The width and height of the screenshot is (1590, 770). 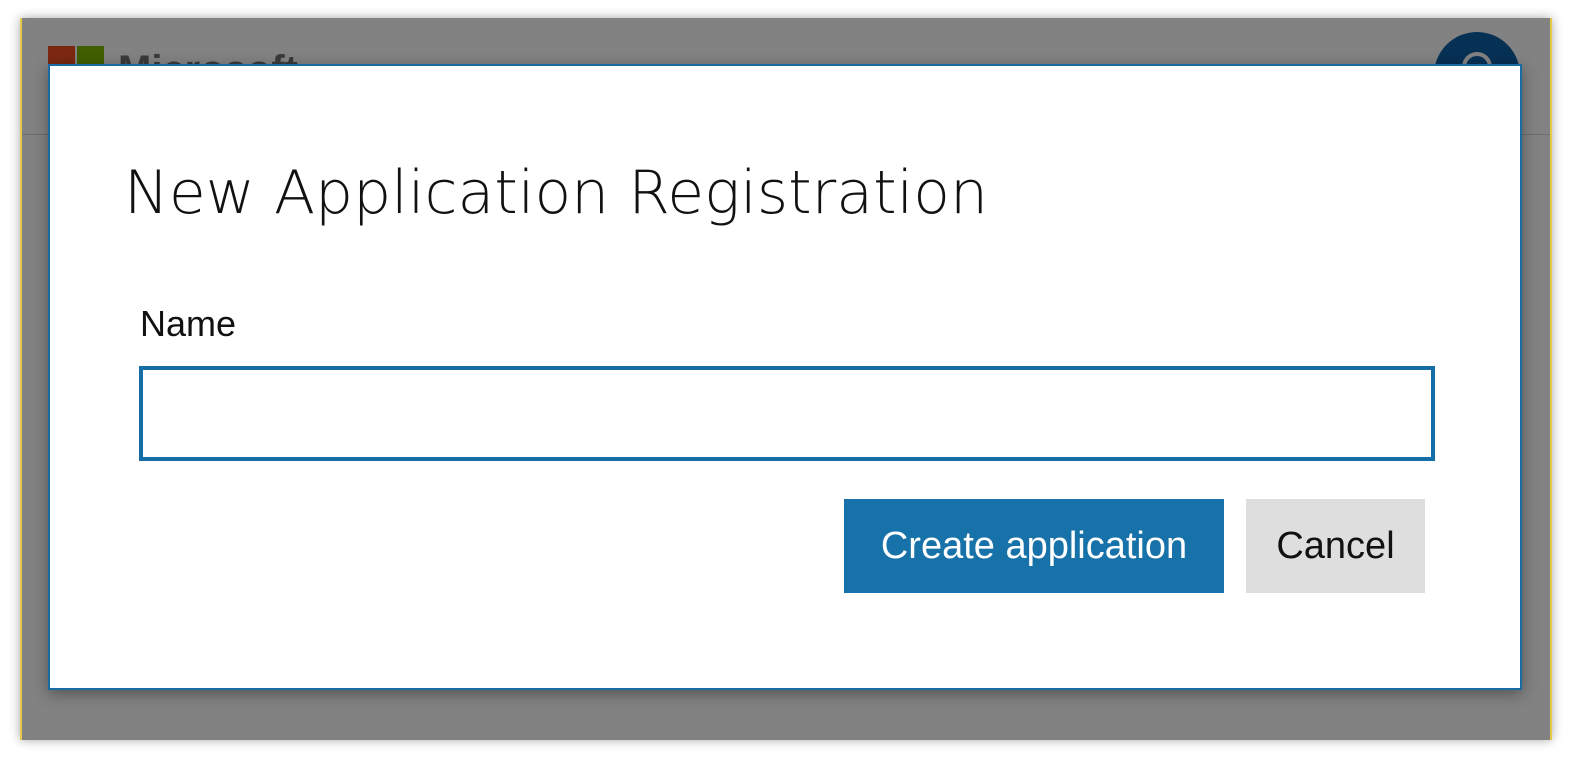 What do you see at coordinates (188, 323) in the screenshot?
I see `name-label: Name` at bounding box center [188, 323].